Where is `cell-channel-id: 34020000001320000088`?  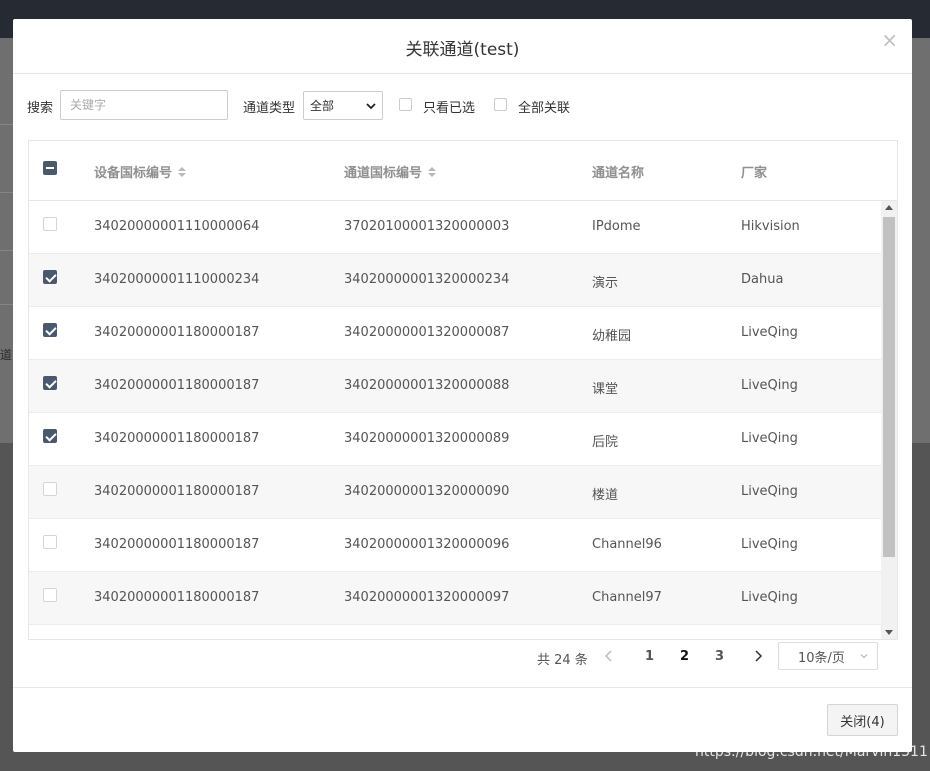
cell-channel-id: 34020000001320000088 is located at coordinates (427, 385).